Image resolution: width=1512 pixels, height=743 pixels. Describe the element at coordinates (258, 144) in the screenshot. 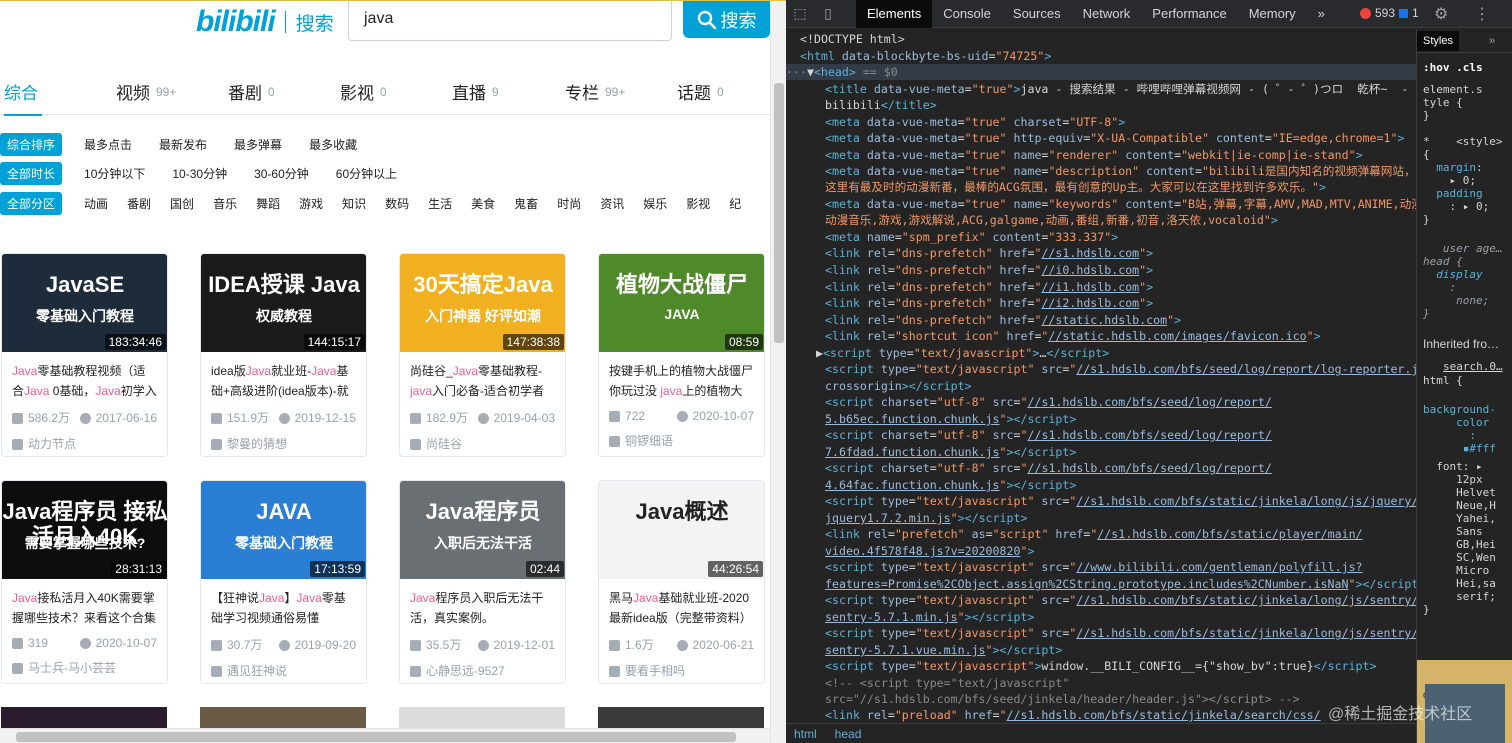

I see `order-option: 最多弹幕` at that location.